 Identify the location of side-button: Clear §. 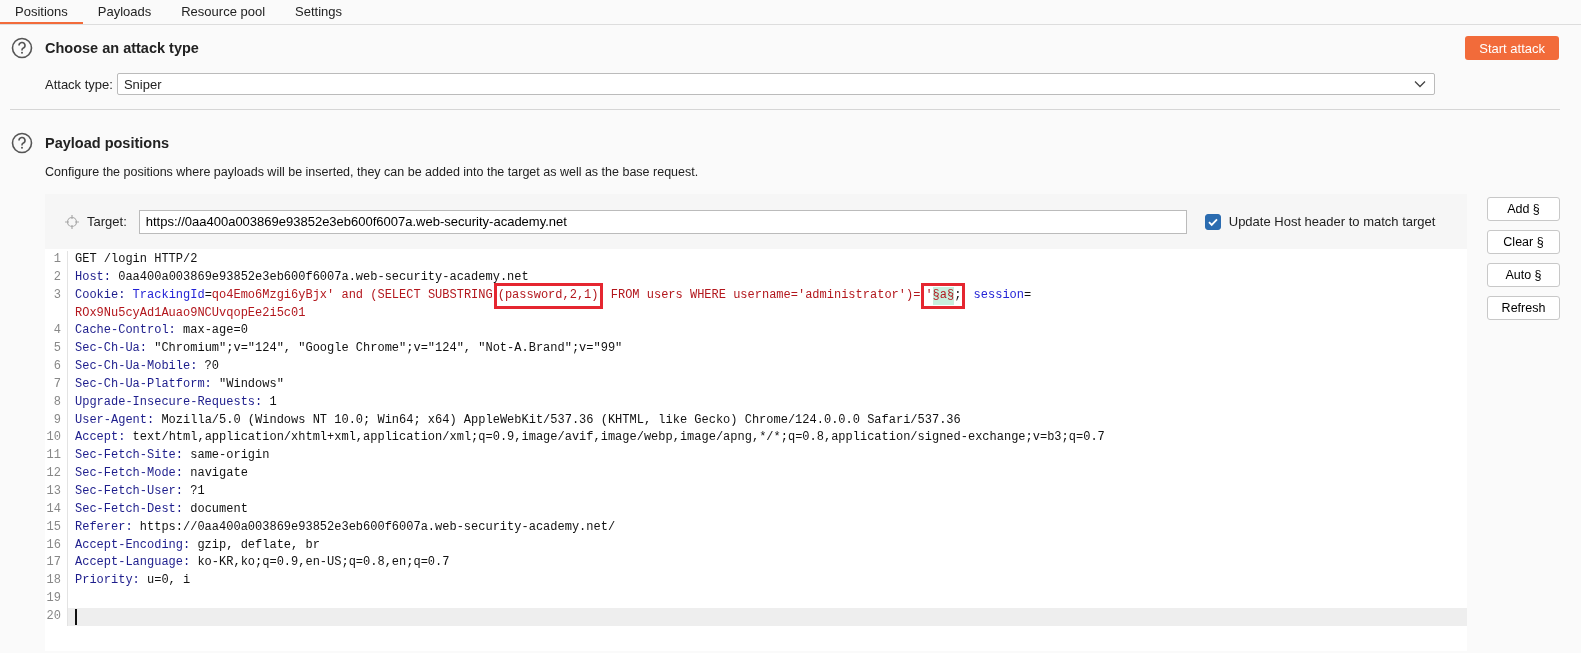
(1523, 242).